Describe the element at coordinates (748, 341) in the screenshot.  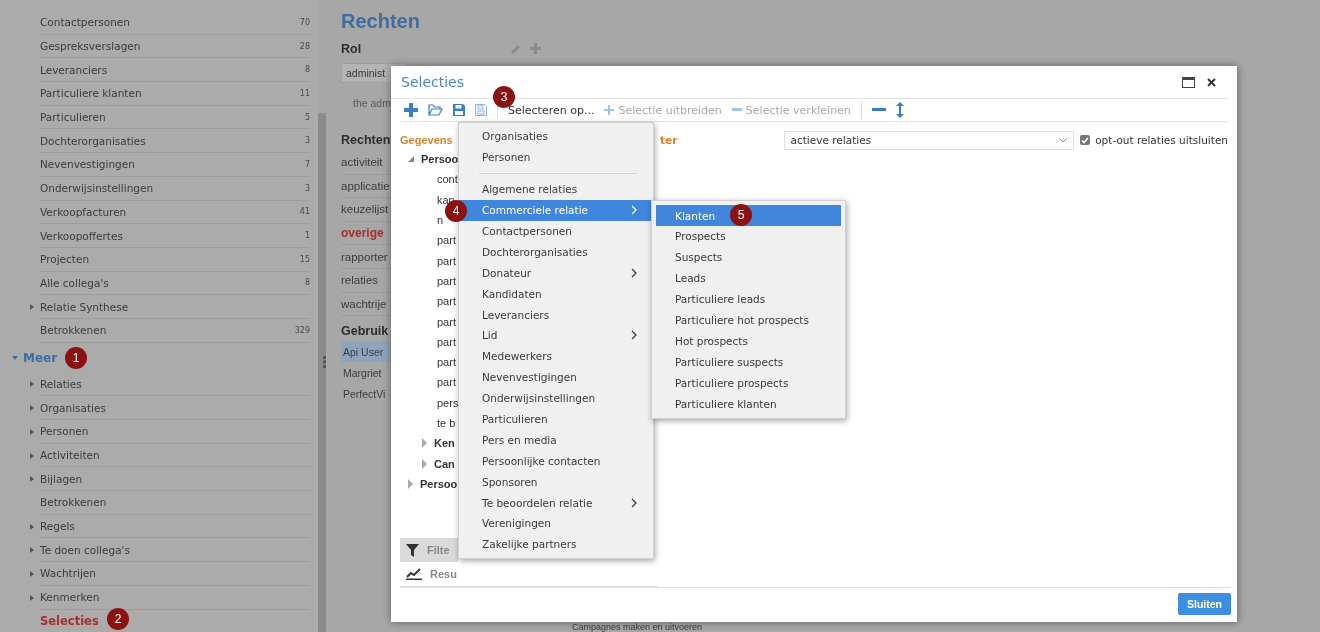
I see `menu-item: Hot prospects` at that location.